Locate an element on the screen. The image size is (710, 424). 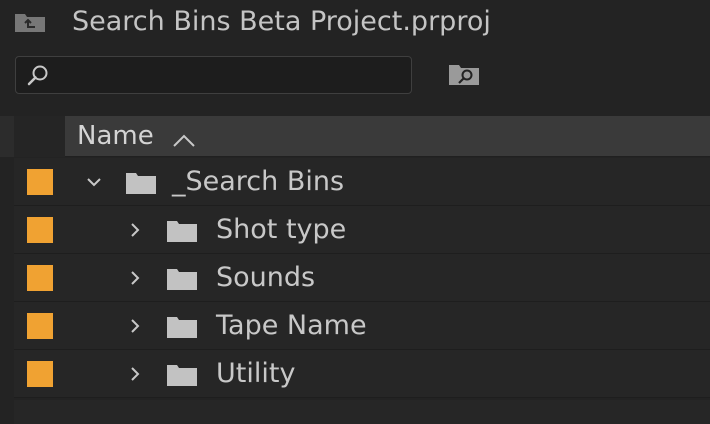
chevron-down-icon is located at coordinates (94, 182).